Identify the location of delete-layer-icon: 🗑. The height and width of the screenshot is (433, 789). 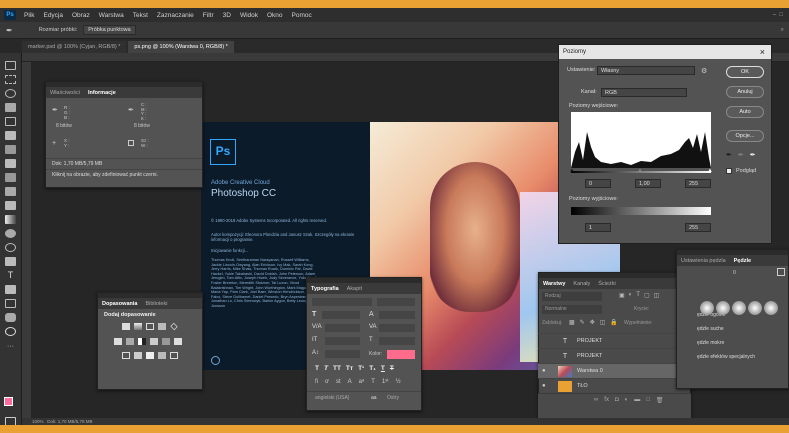
(660, 400).